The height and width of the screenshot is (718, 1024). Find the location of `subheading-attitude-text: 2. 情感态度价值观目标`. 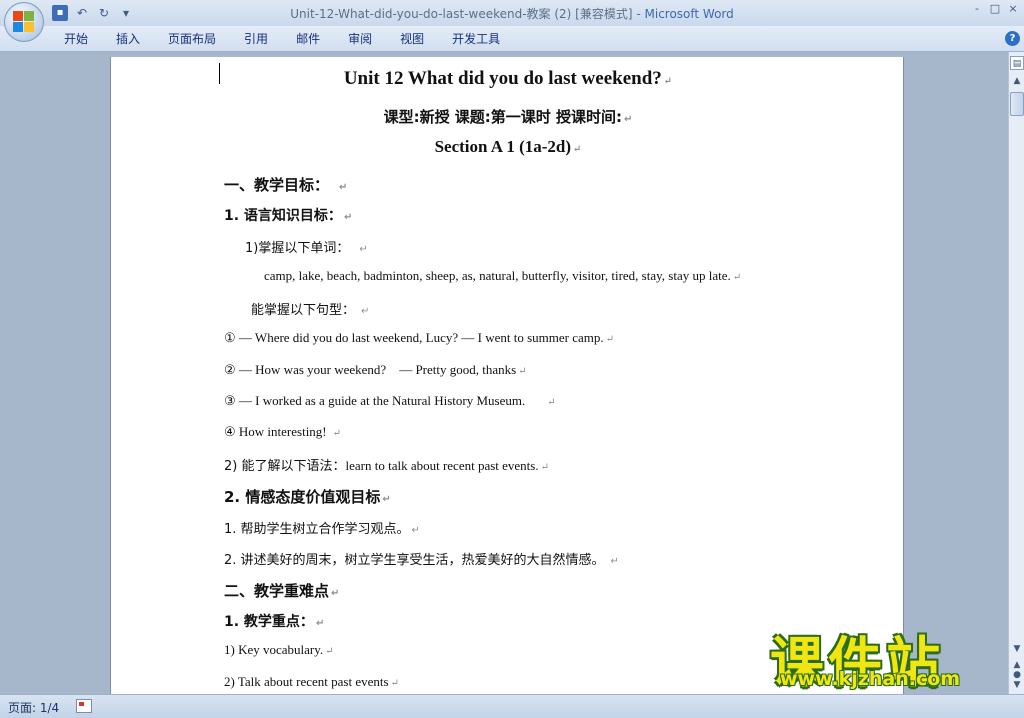

subheading-attitude-text: 2. 情感态度价值观目标 is located at coordinates (302, 497).